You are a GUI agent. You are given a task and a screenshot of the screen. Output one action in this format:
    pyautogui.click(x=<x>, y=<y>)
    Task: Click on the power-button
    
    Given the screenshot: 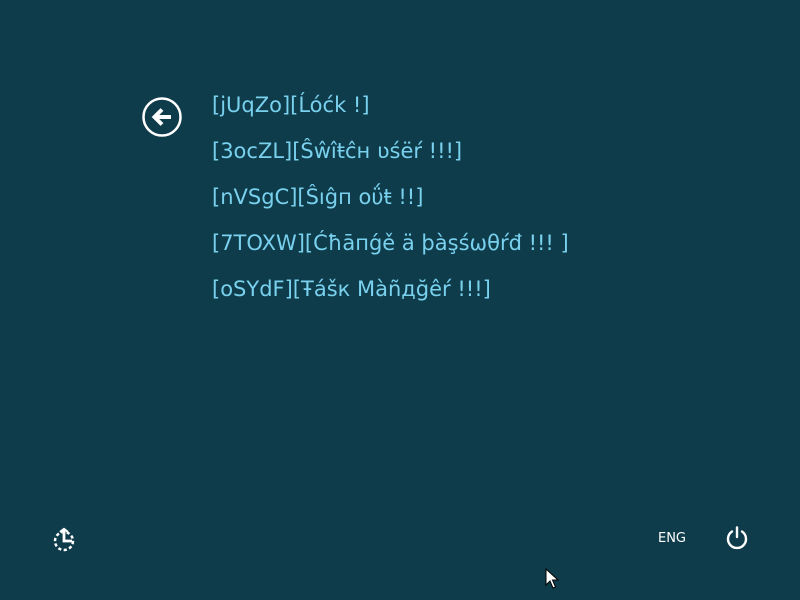 What is the action you would take?
    pyautogui.click(x=737, y=538)
    